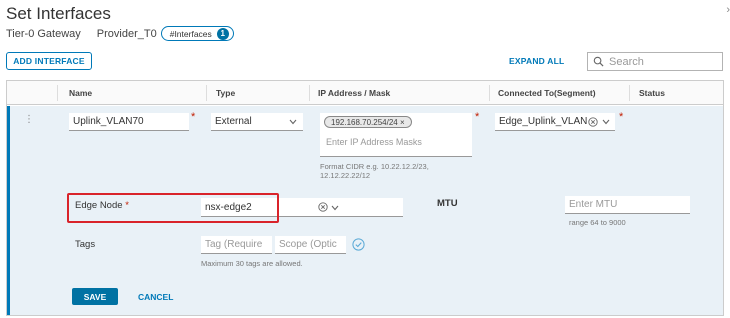 Image resolution: width=730 pixels, height=318 pixels. What do you see at coordinates (354, 93) in the screenshot?
I see `column-header-ip: IP Address / Mask` at bounding box center [354, 93].